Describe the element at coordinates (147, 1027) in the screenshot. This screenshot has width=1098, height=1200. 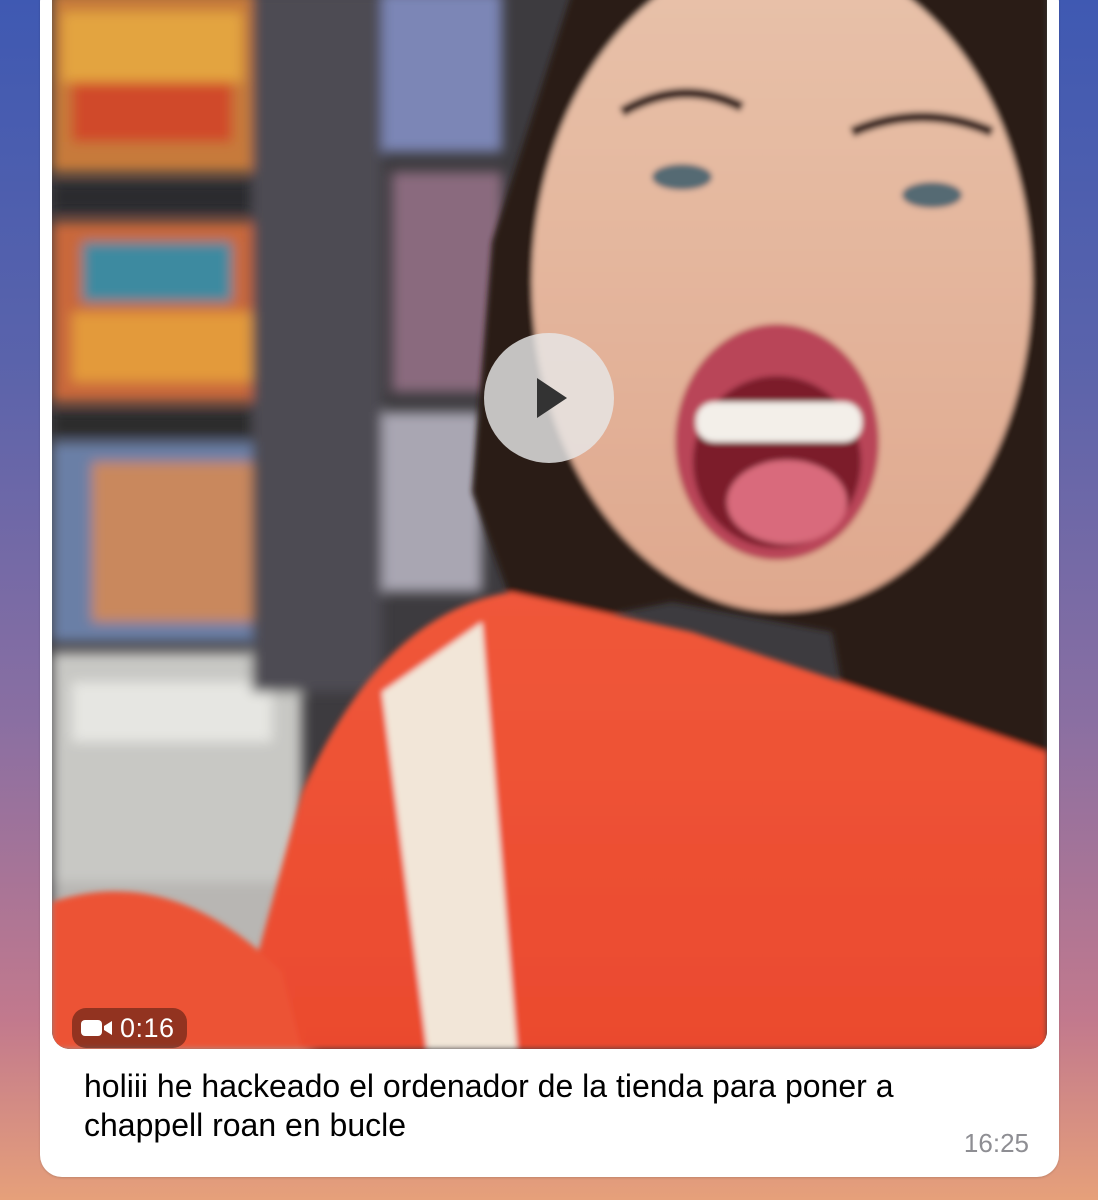
I see `video-duration: 0:16` at that location.